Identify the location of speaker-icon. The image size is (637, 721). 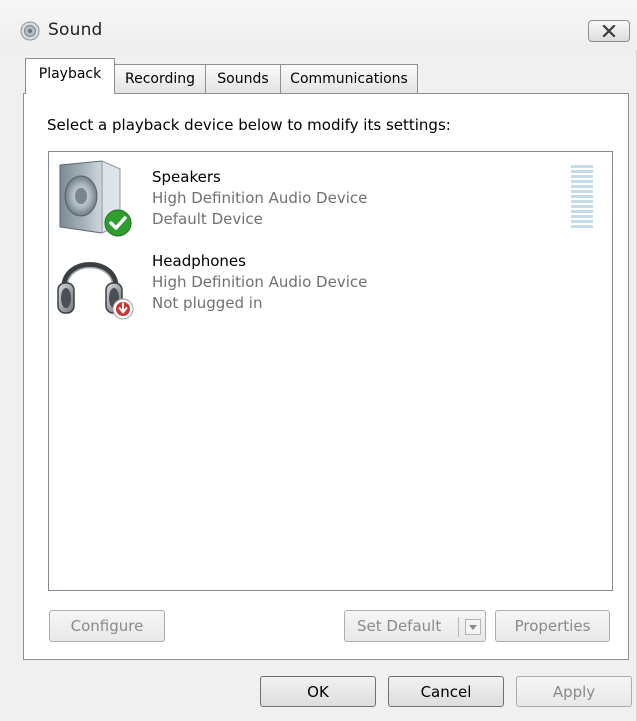
(30, 31).